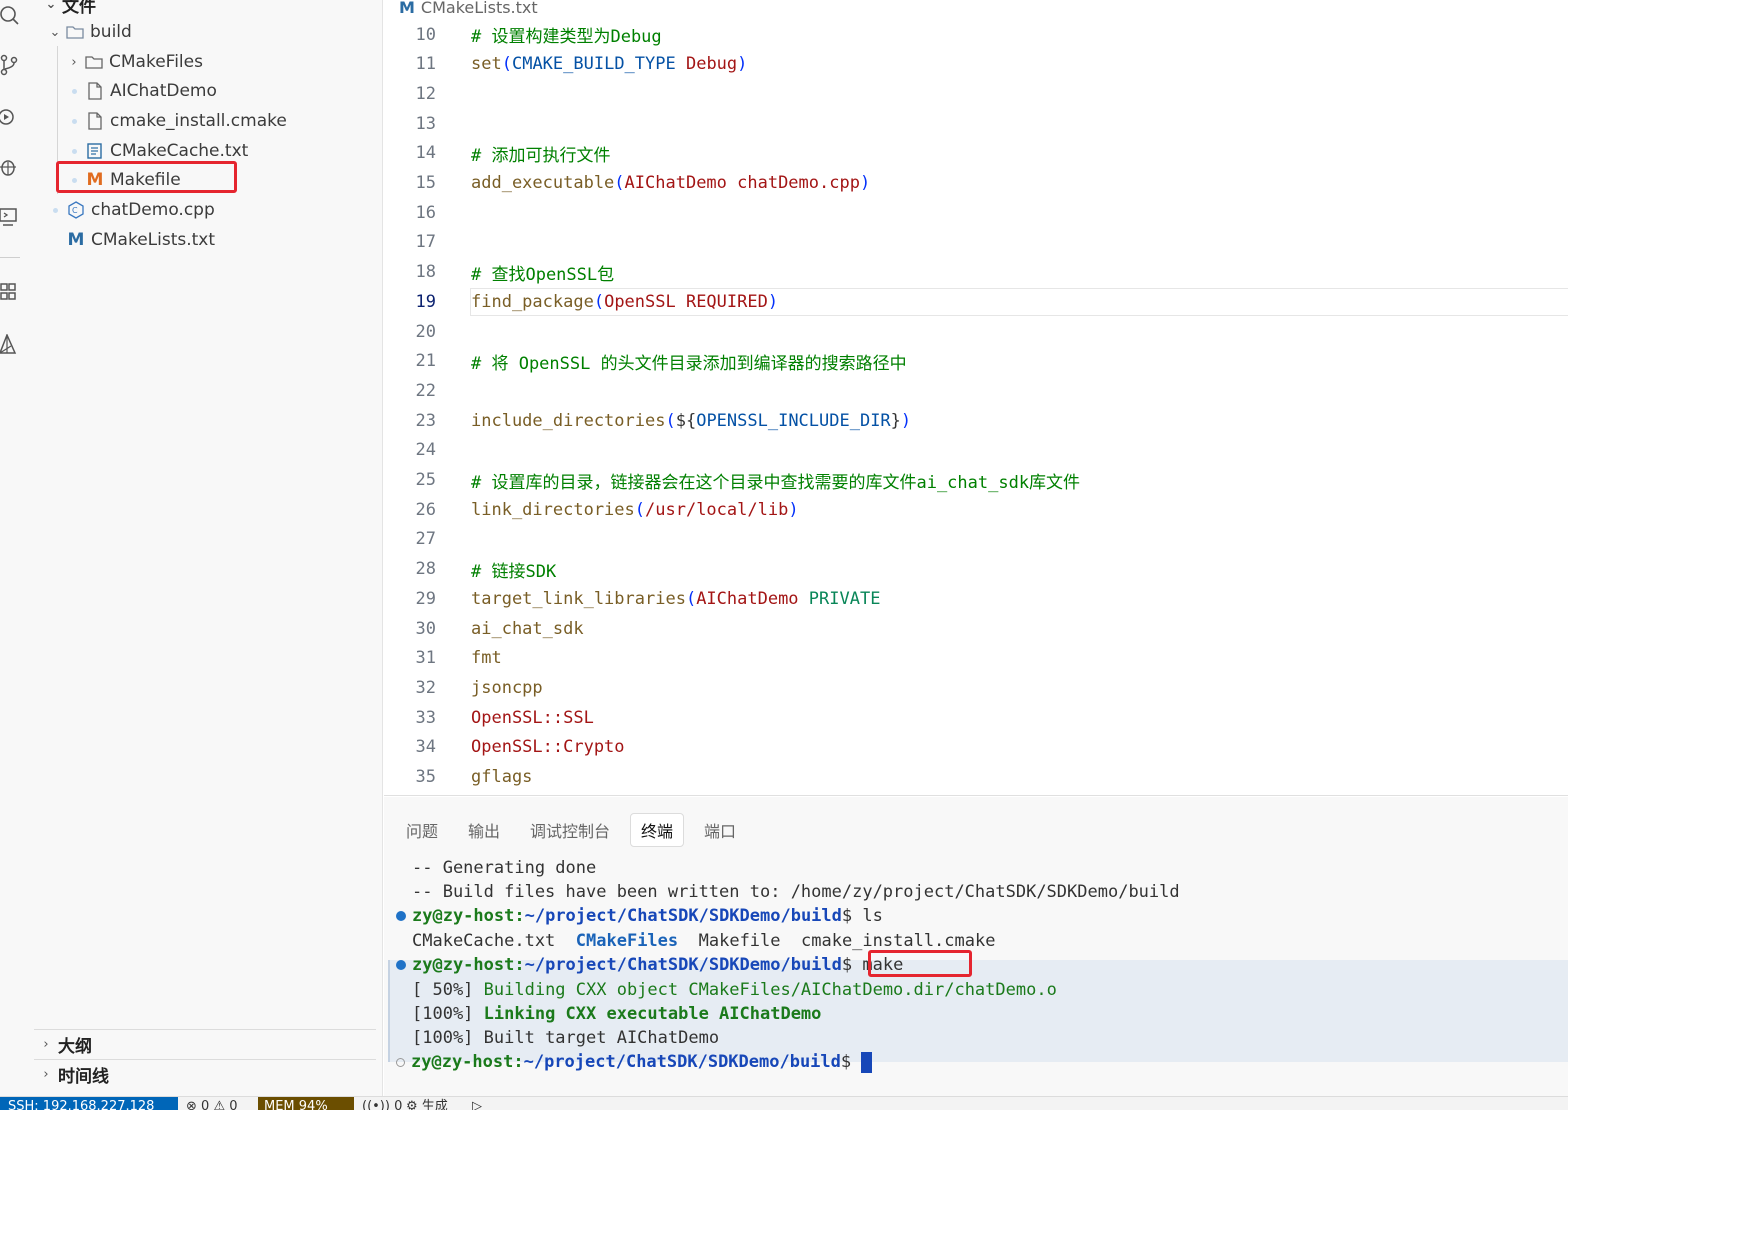 Image resolution: width=1743 pixels, height=1234 pixels. What do you see at coordinates (11, 15) in the screenshot?
I see `search-icon` at bounding box center [11, 15].